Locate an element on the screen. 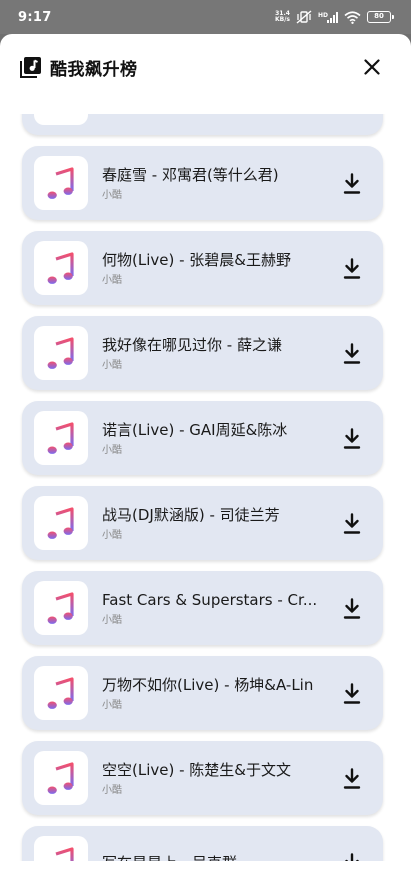 This screenshot has height=869, width=411. track-text: Fast Cars & Superstars - Cr... 小酷 is located at coordinates (214, 608).